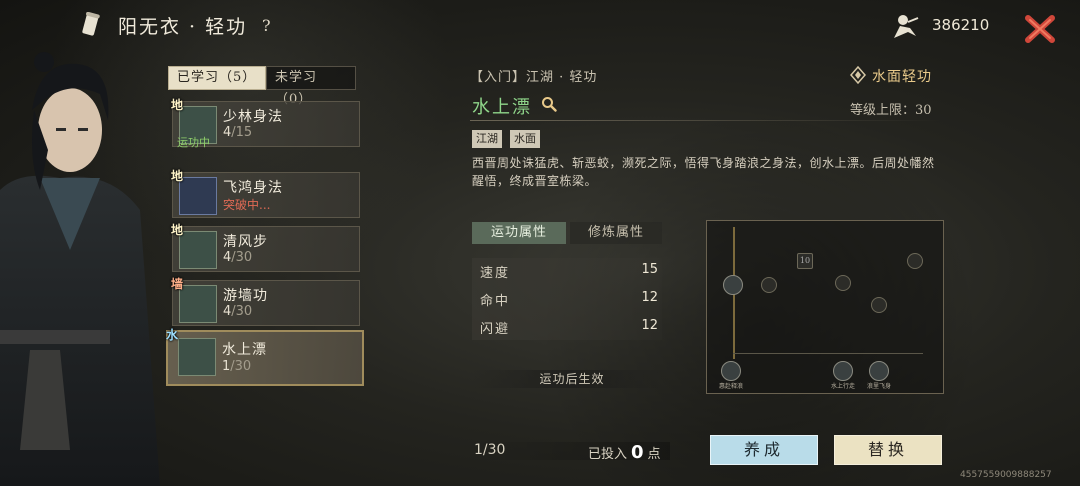 The height and width of the screenshot is (486, 1080). I want to click on skill-name: 飞鸿身法, so click(253, 188).